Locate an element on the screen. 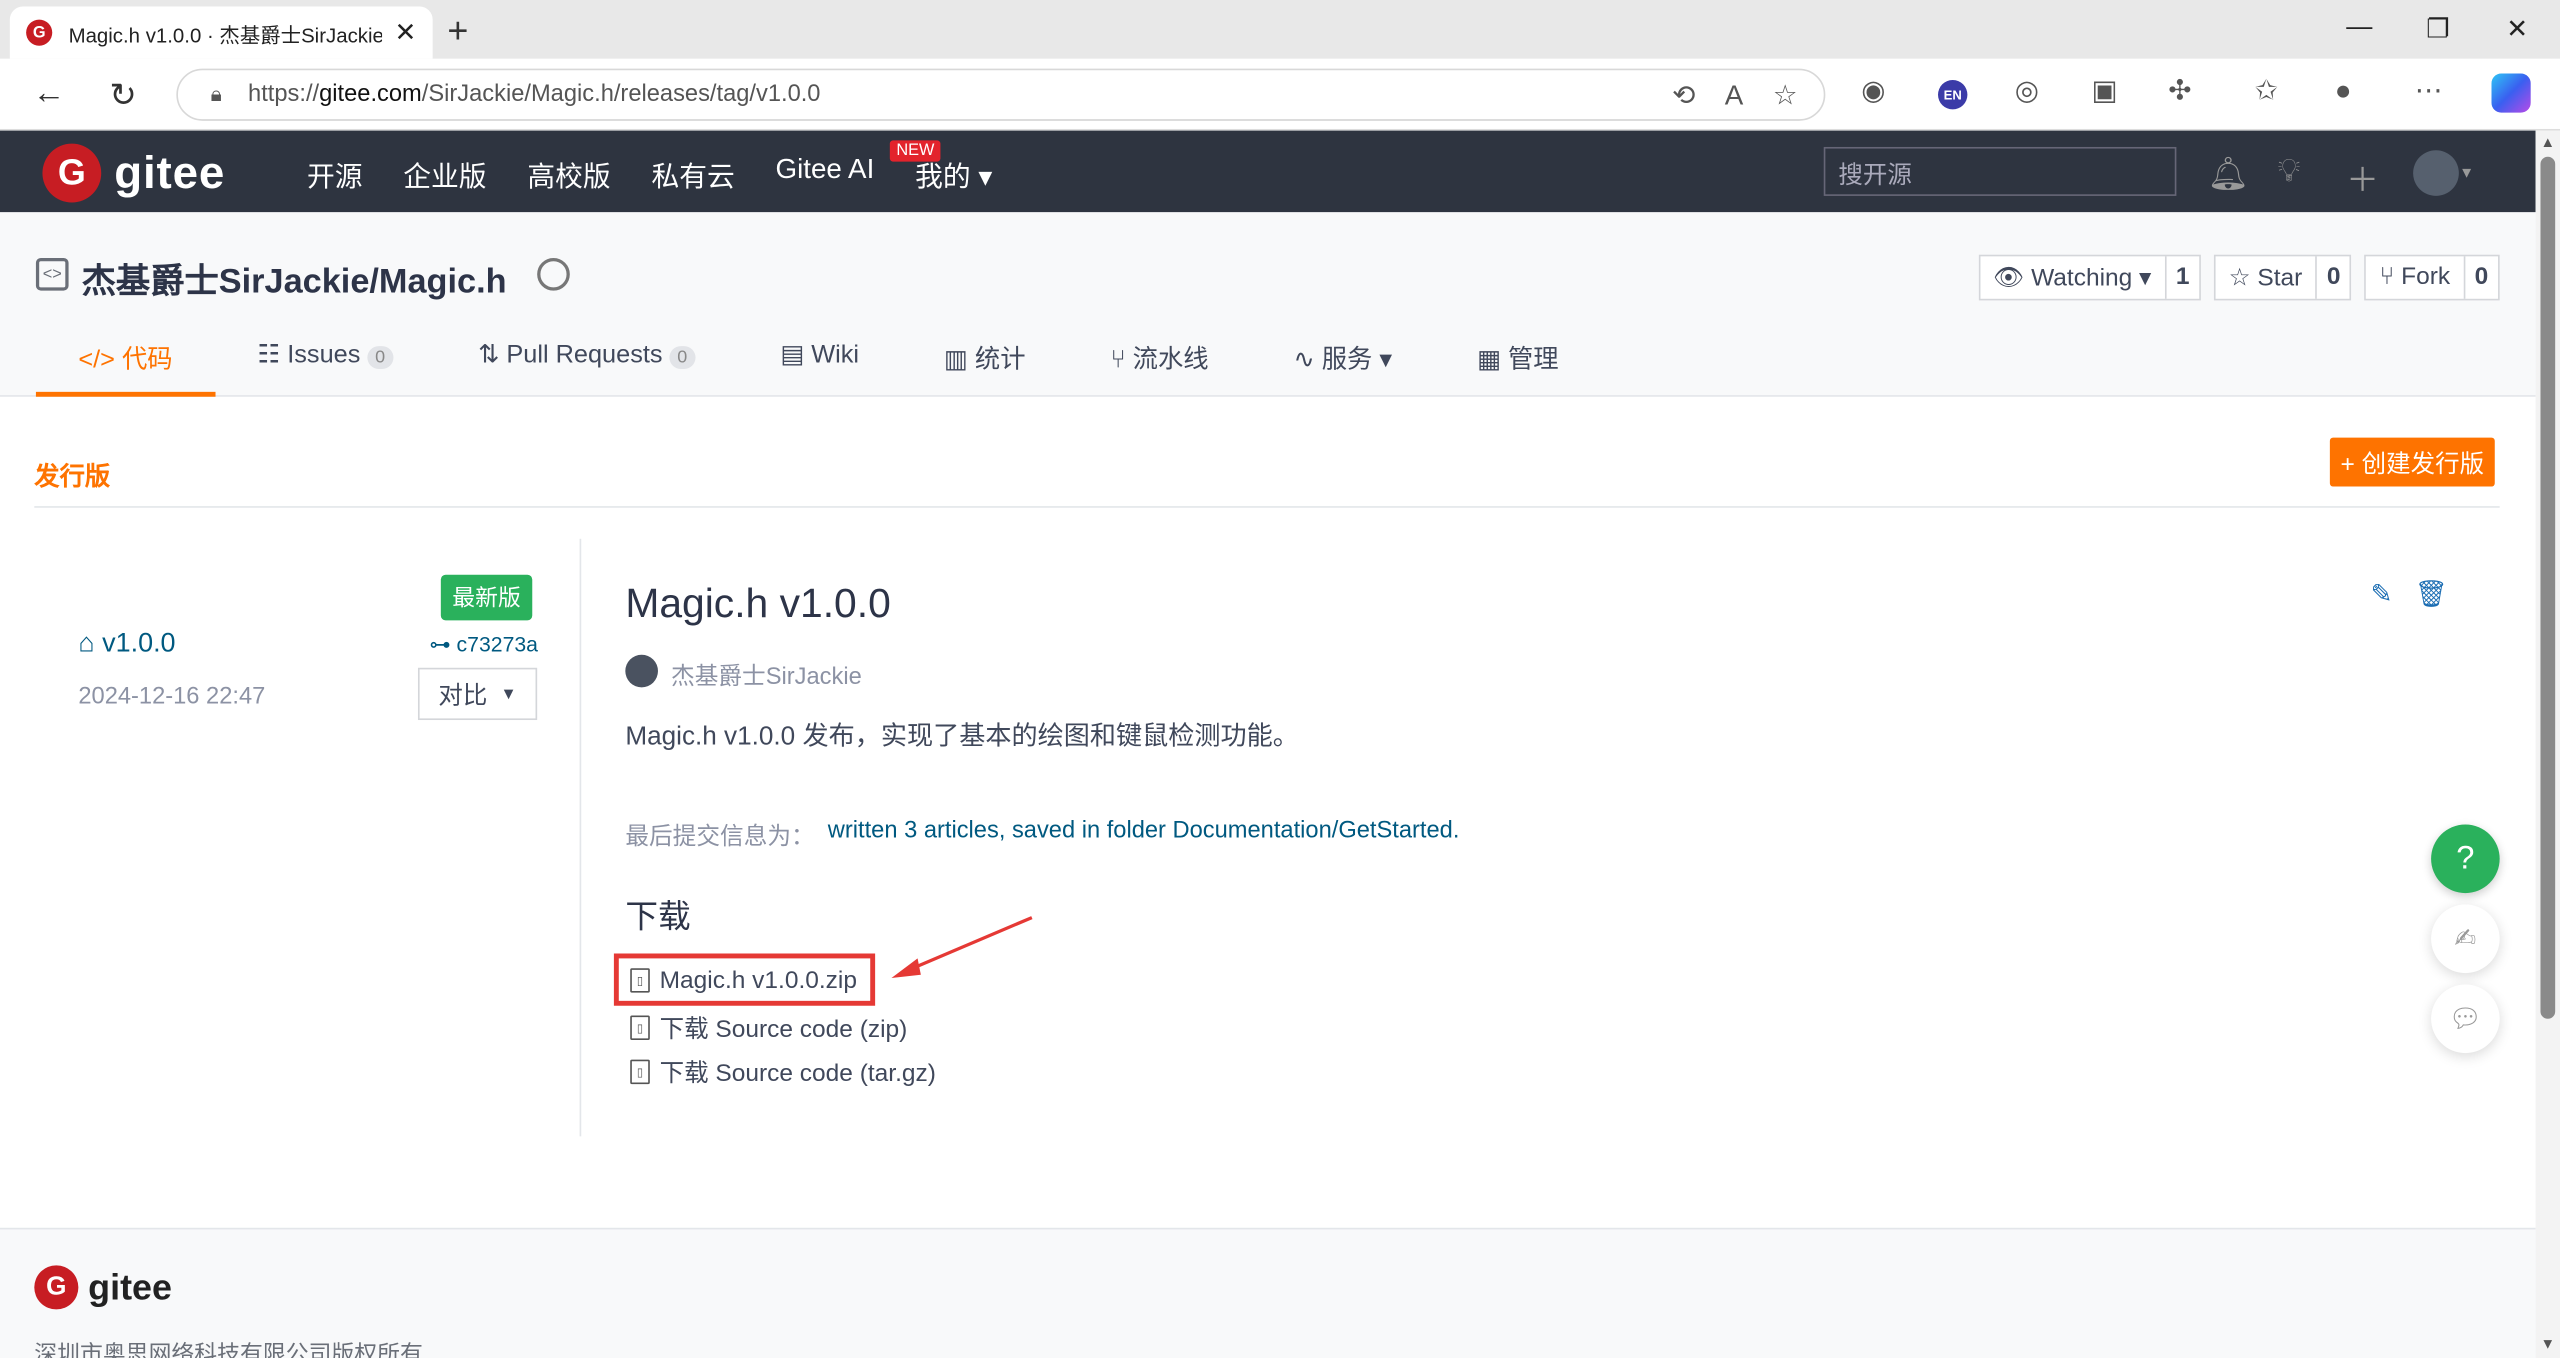 This screenshot has height=1358, width=2560. tab-title: Magic.h v1.0.0 · 杰基爵士SirJackie is located at coordinates (225, 35).